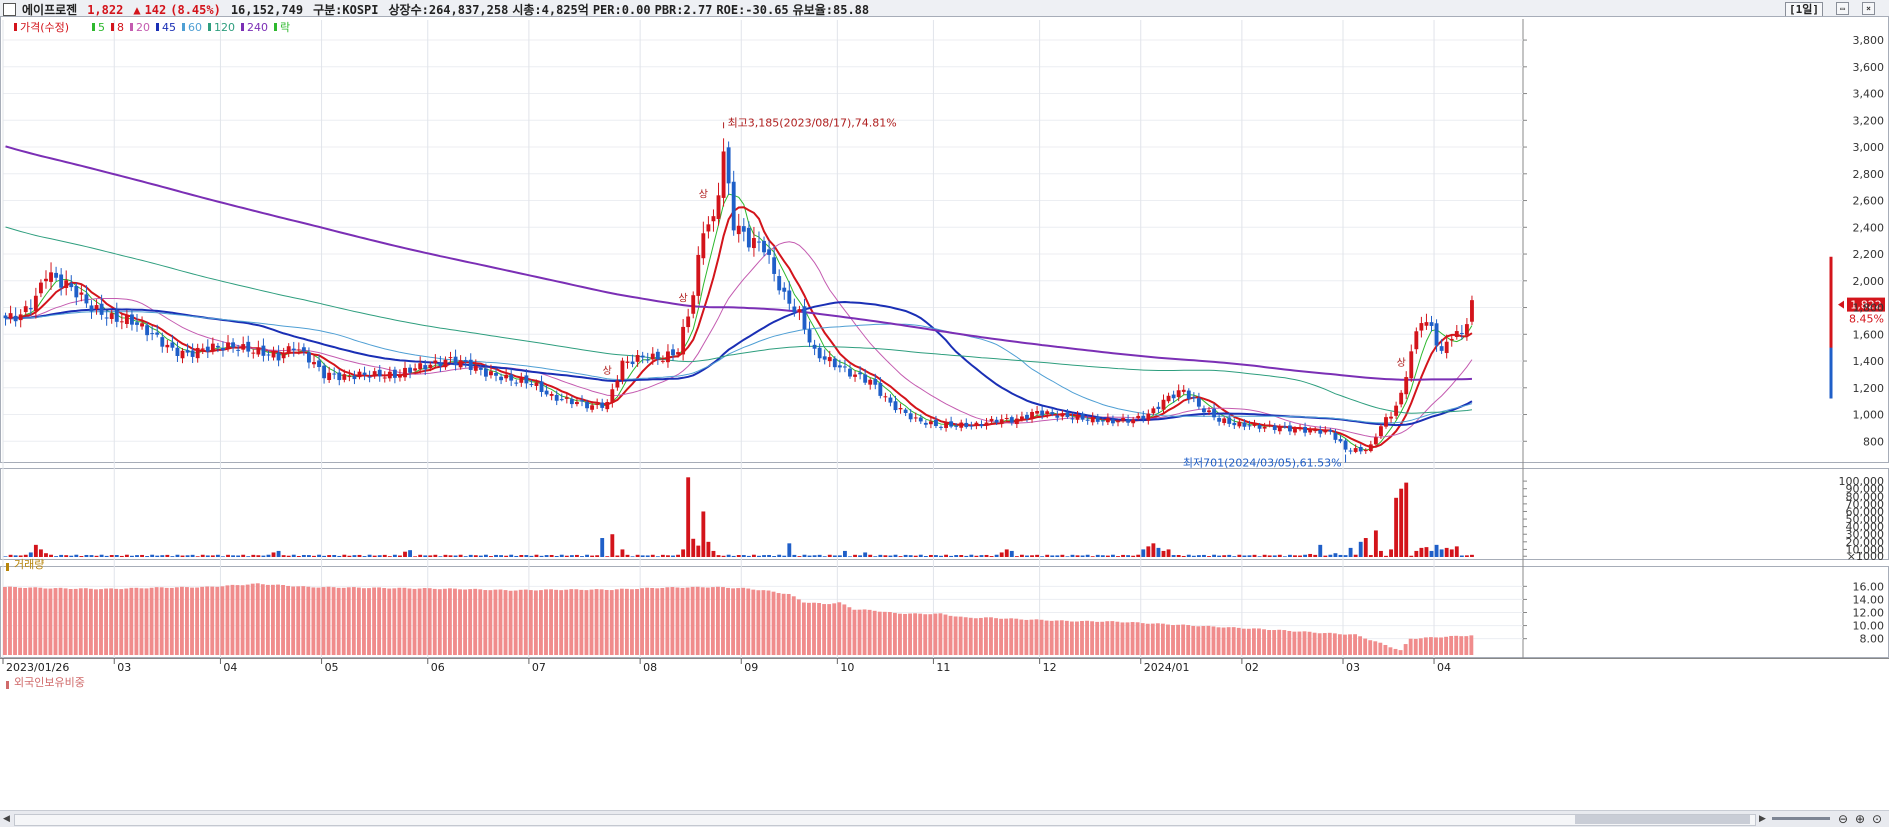 The width and height of the screenshot is (1889, 827). What do you see at coordinates (1869, 361) in the screenshot?
I see `price-tick-label: 1,400` at bounding box center [1869, 361].